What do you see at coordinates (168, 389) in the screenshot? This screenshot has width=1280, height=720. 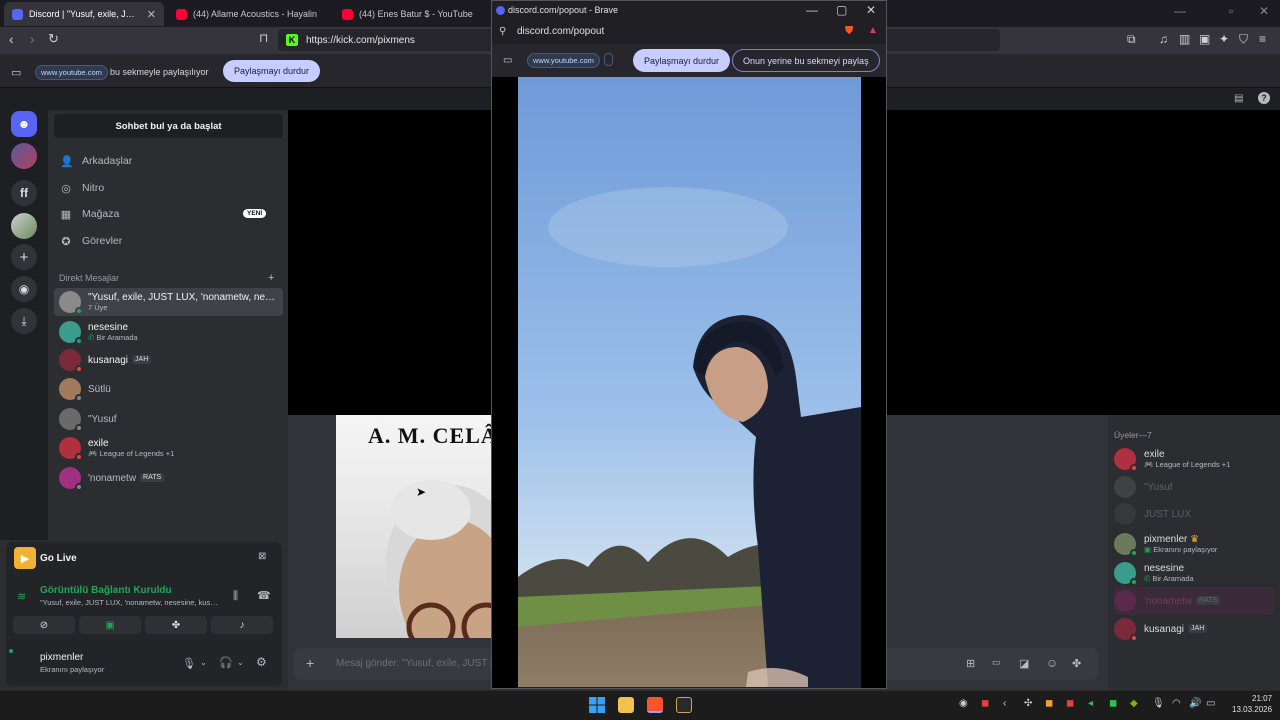 I see `dm-item-sutlu: Sütlü` at bounding box center [168, 389].